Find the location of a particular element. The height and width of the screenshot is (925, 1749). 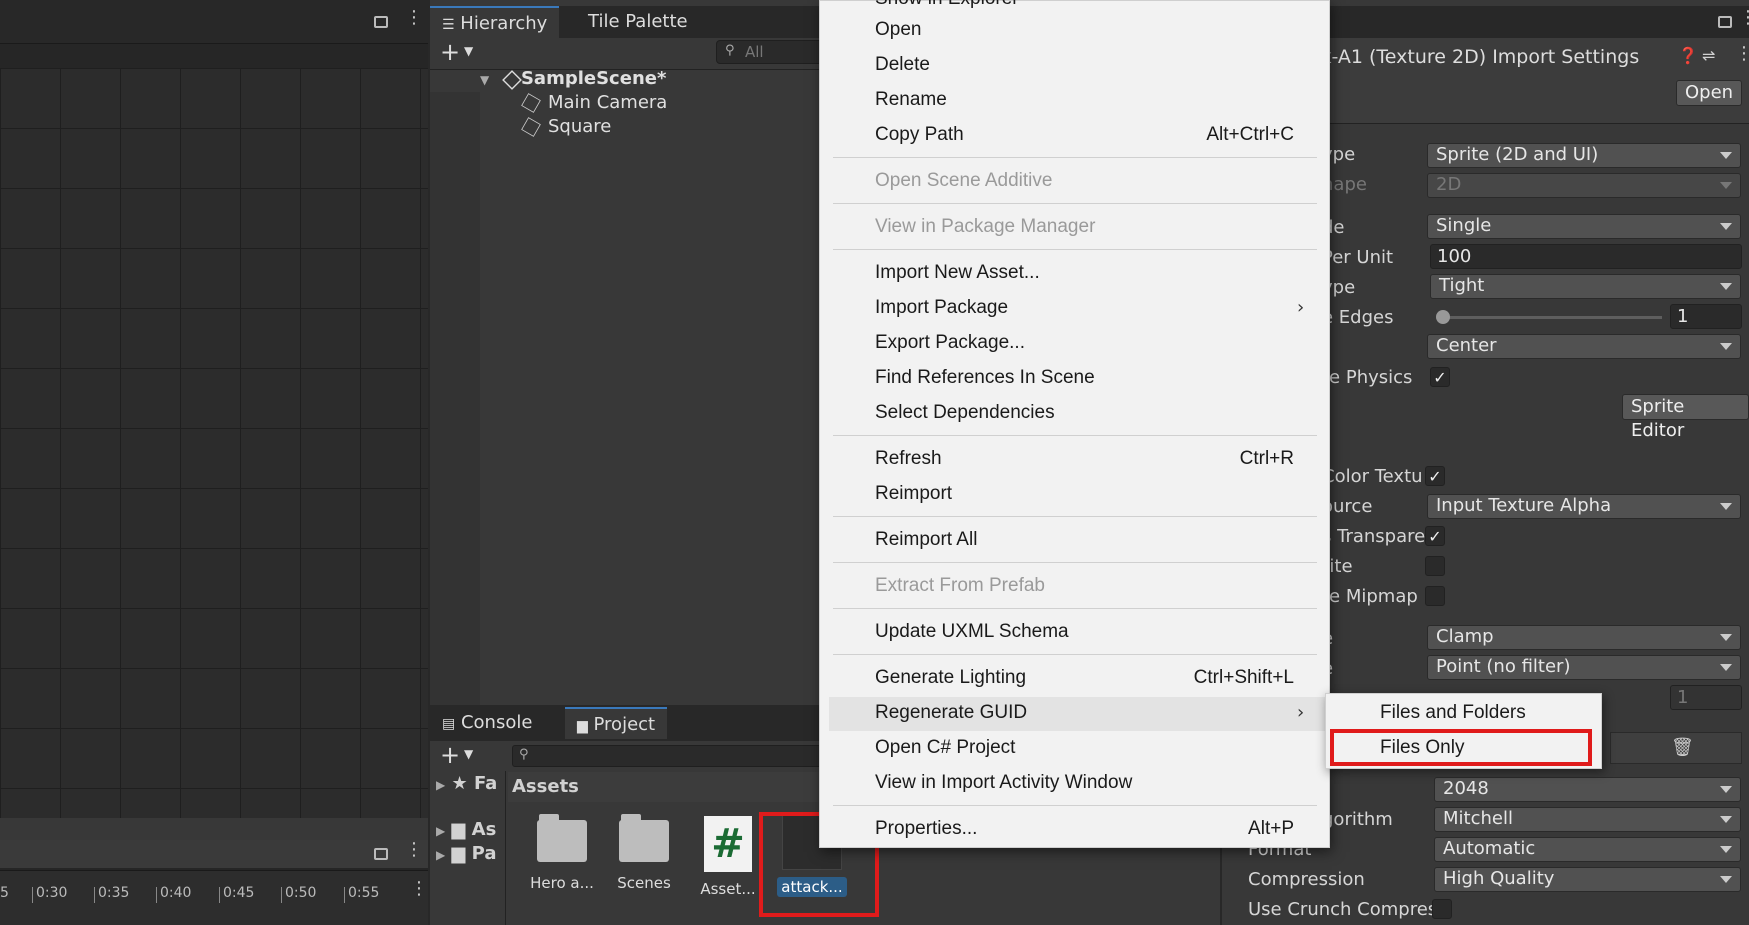

tab-console: ▤ Console is located at coordinates (487, 723).